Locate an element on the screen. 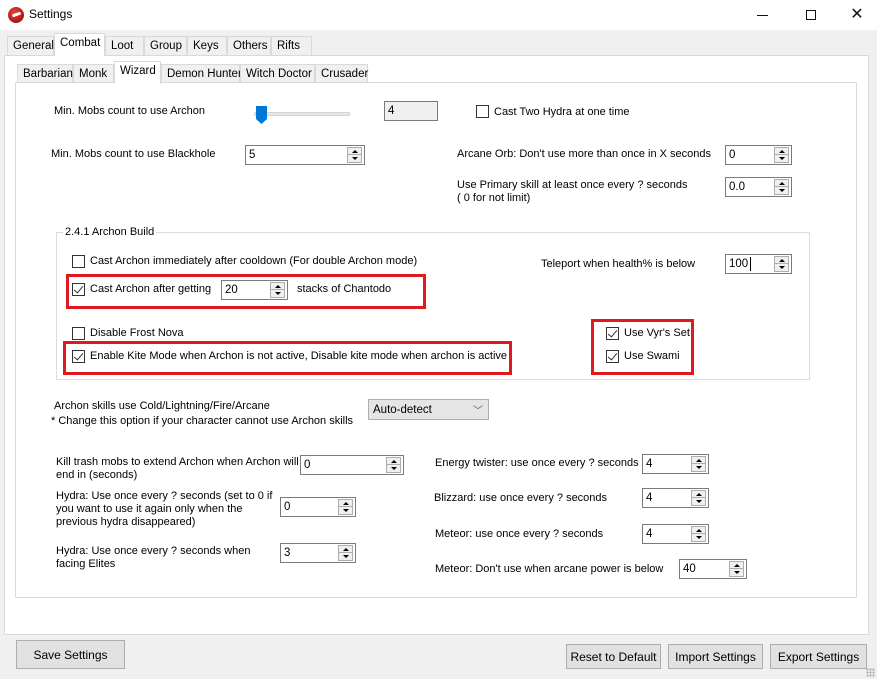 Image resolution: width=877 pixels, height=679 pixels. use-swami-checkbox is located at coordinates (612, 356).